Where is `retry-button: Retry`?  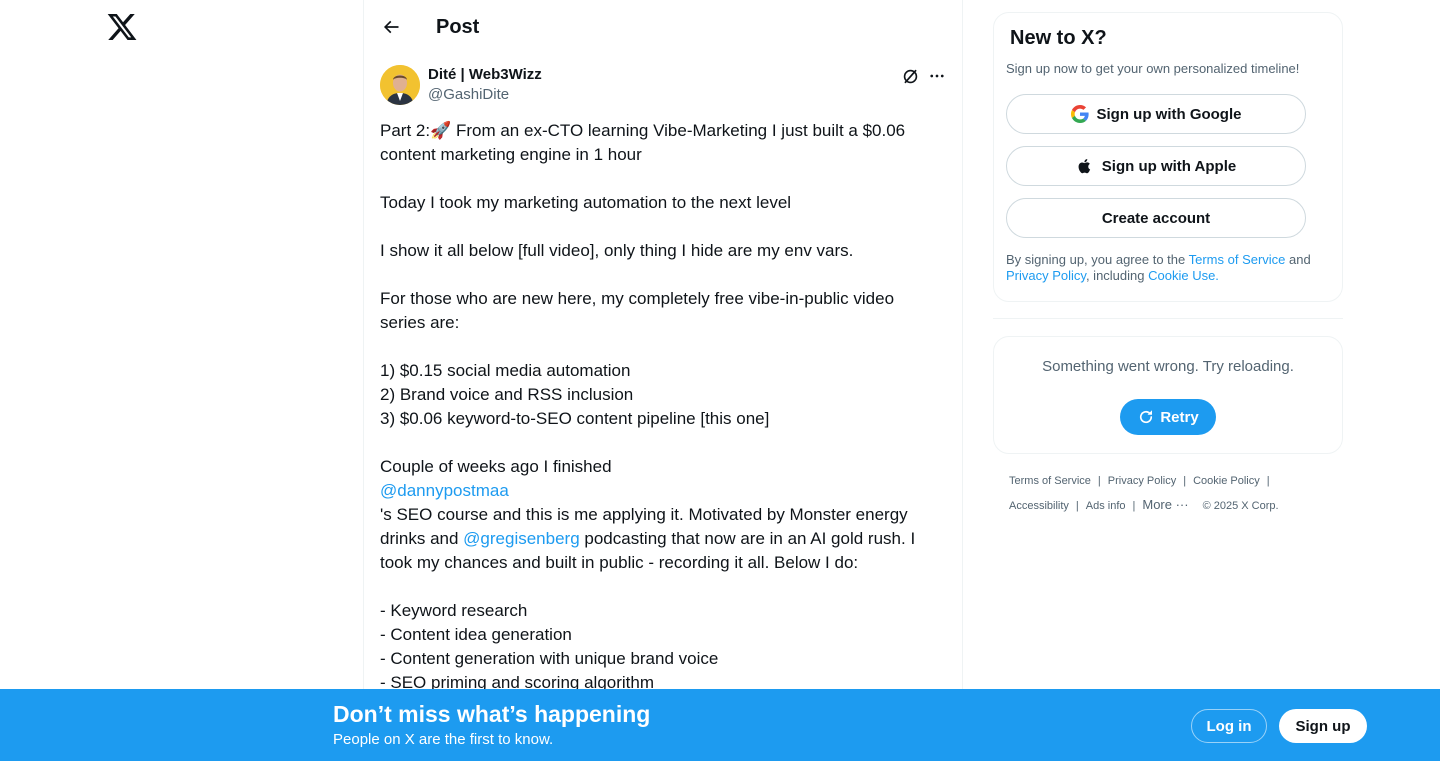
retry-button: Retry is located at coordinates (1168, 417).